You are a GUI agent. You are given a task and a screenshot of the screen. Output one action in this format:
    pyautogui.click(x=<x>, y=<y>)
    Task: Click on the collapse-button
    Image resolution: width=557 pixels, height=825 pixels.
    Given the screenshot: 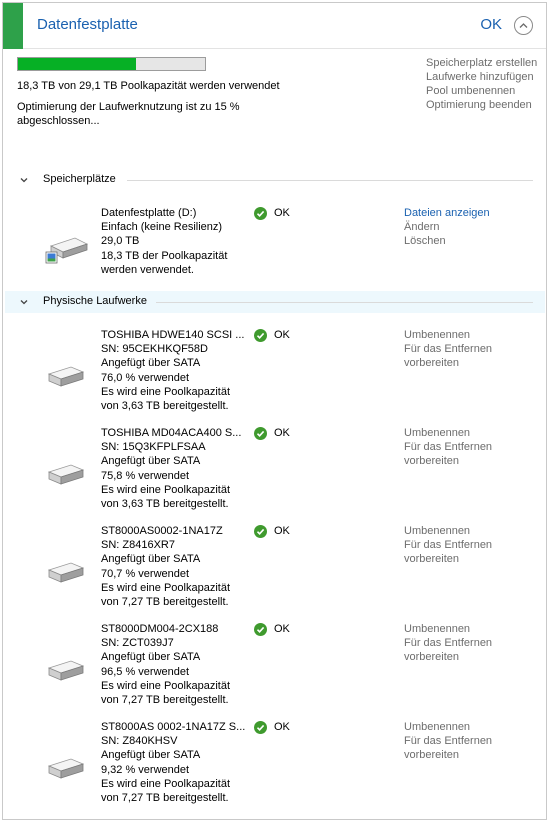 What is the action you would take?
    pyautogui.click(x=523, y=25)
    